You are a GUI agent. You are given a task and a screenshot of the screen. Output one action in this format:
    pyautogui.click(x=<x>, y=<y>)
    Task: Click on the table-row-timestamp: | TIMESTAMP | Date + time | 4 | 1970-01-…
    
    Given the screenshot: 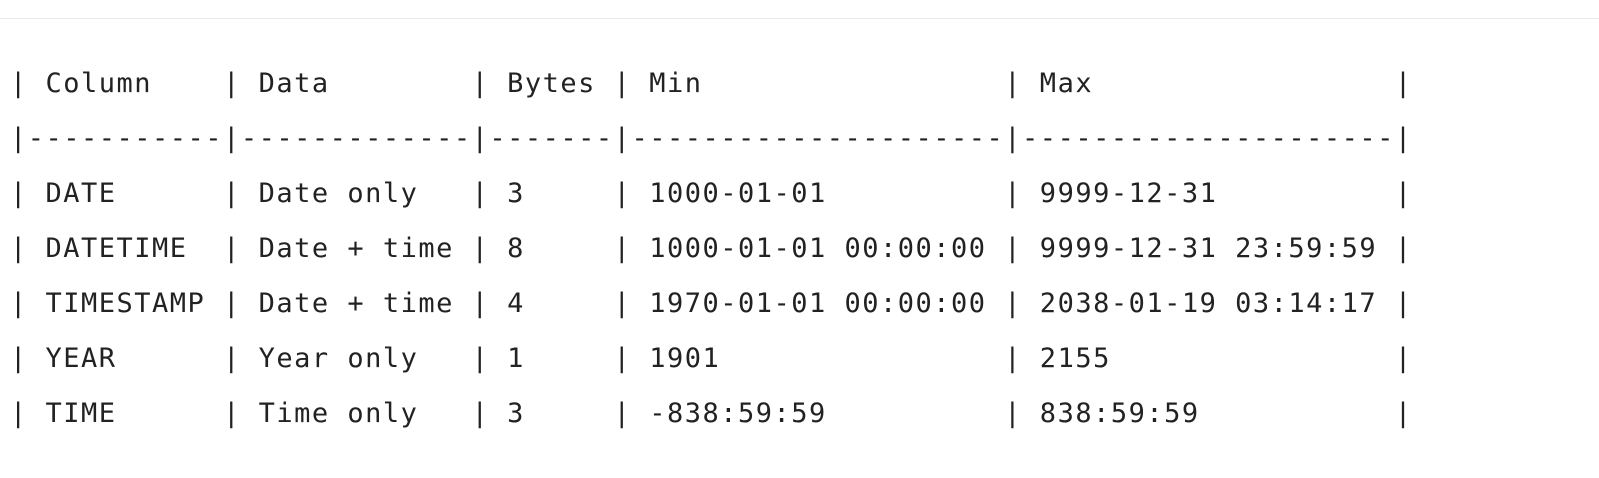 What is the action you would take?
    pyautogui.click(x=711, y=303)
    